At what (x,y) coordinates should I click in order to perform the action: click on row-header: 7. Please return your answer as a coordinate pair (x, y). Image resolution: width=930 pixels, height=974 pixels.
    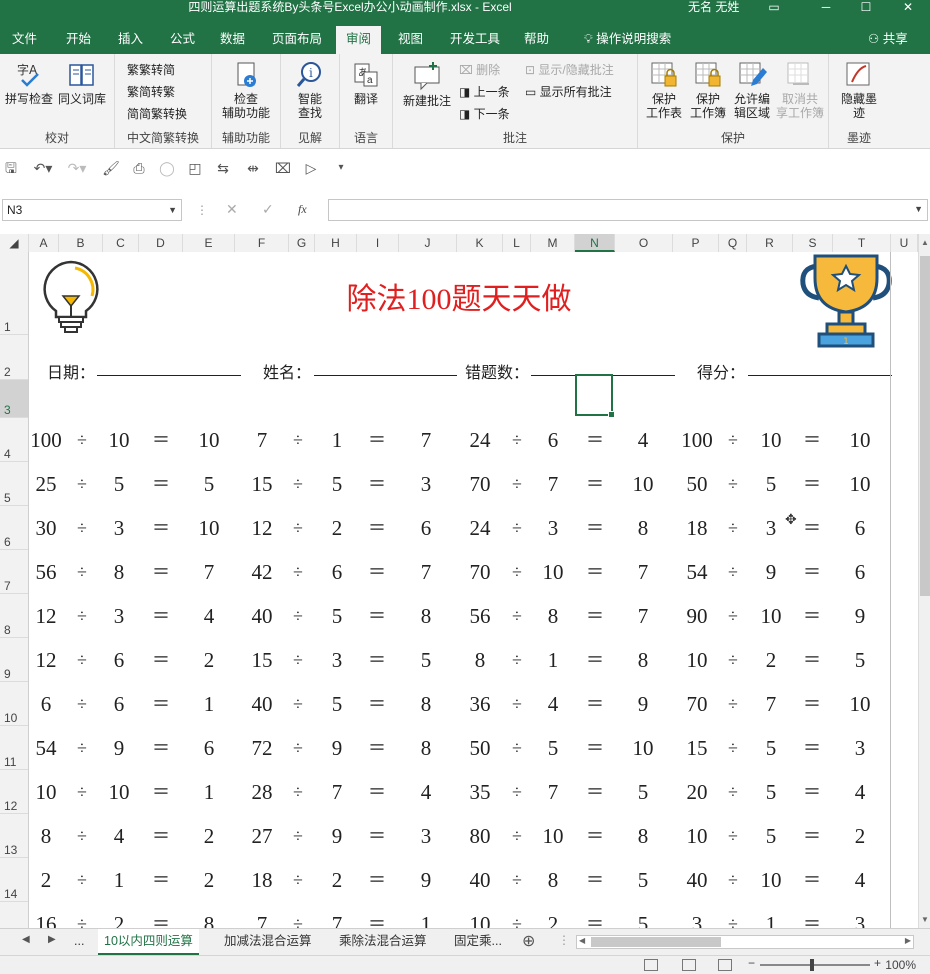
    Looking at the image, I should click on (14, 572).